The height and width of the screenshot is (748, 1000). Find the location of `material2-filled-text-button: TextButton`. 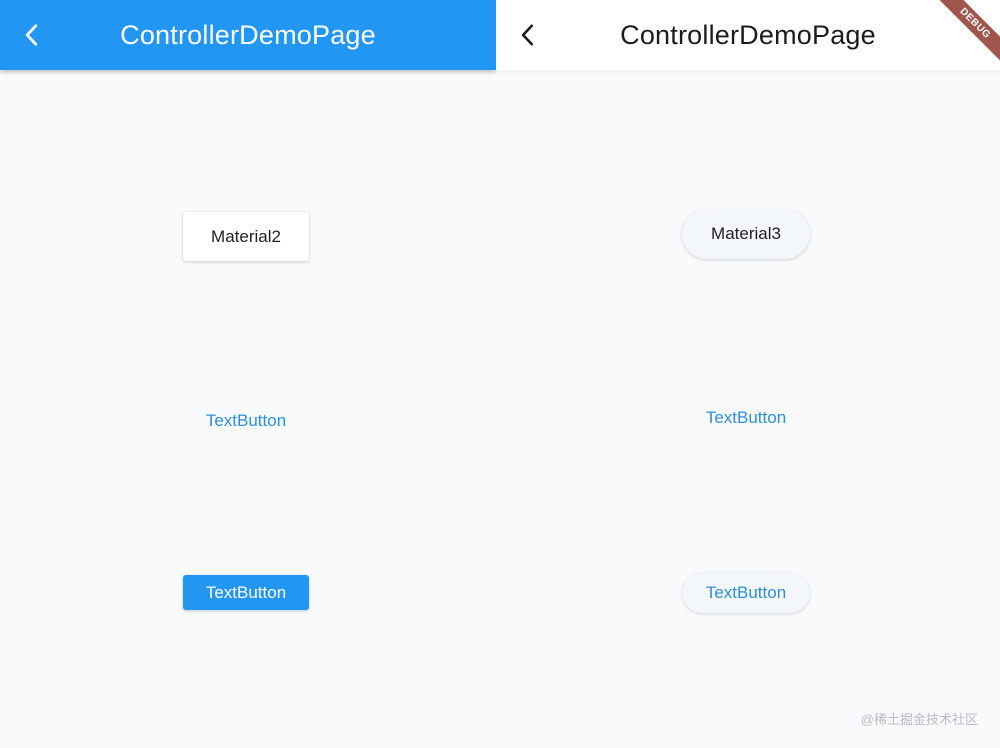

material2-filled-text-button: TextButton is located at coordinates (246, 592).